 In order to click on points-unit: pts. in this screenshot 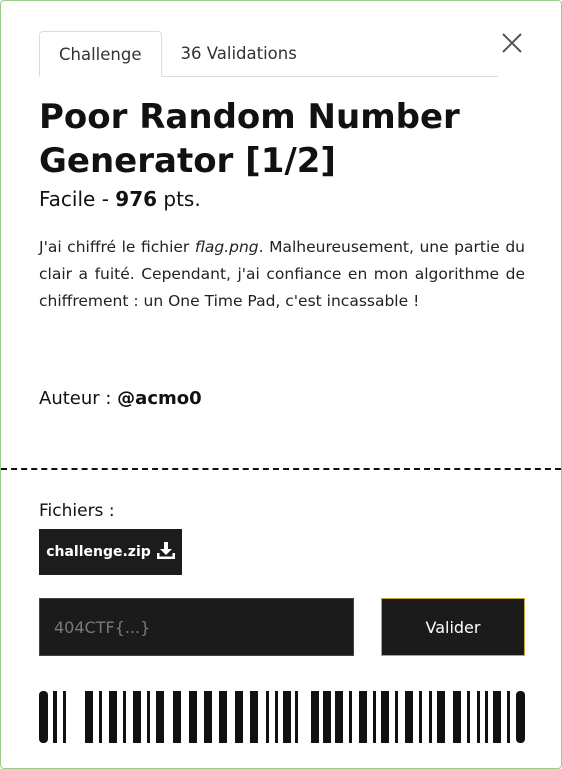, I will do `click(179, 199)`.